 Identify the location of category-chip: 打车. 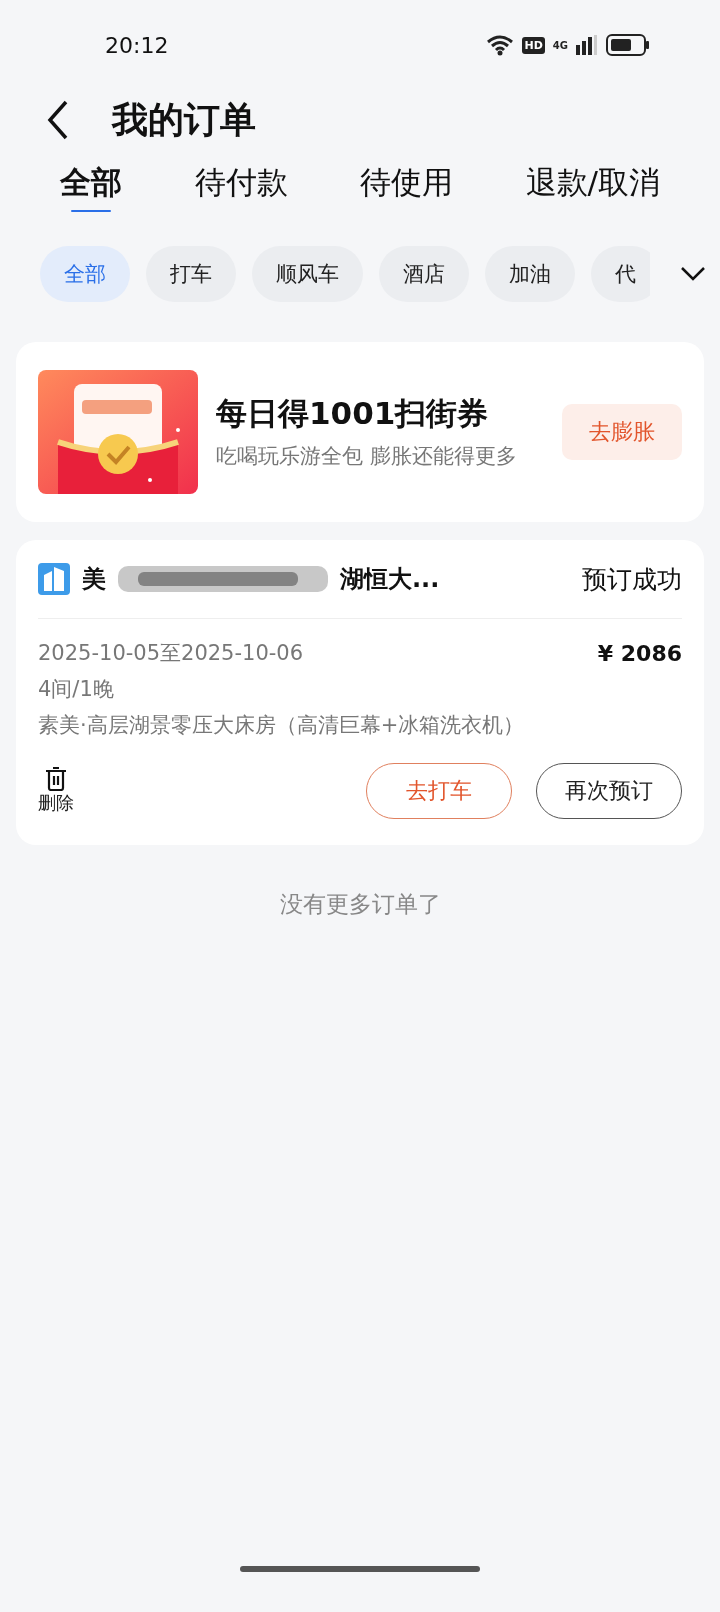
(191, 274).